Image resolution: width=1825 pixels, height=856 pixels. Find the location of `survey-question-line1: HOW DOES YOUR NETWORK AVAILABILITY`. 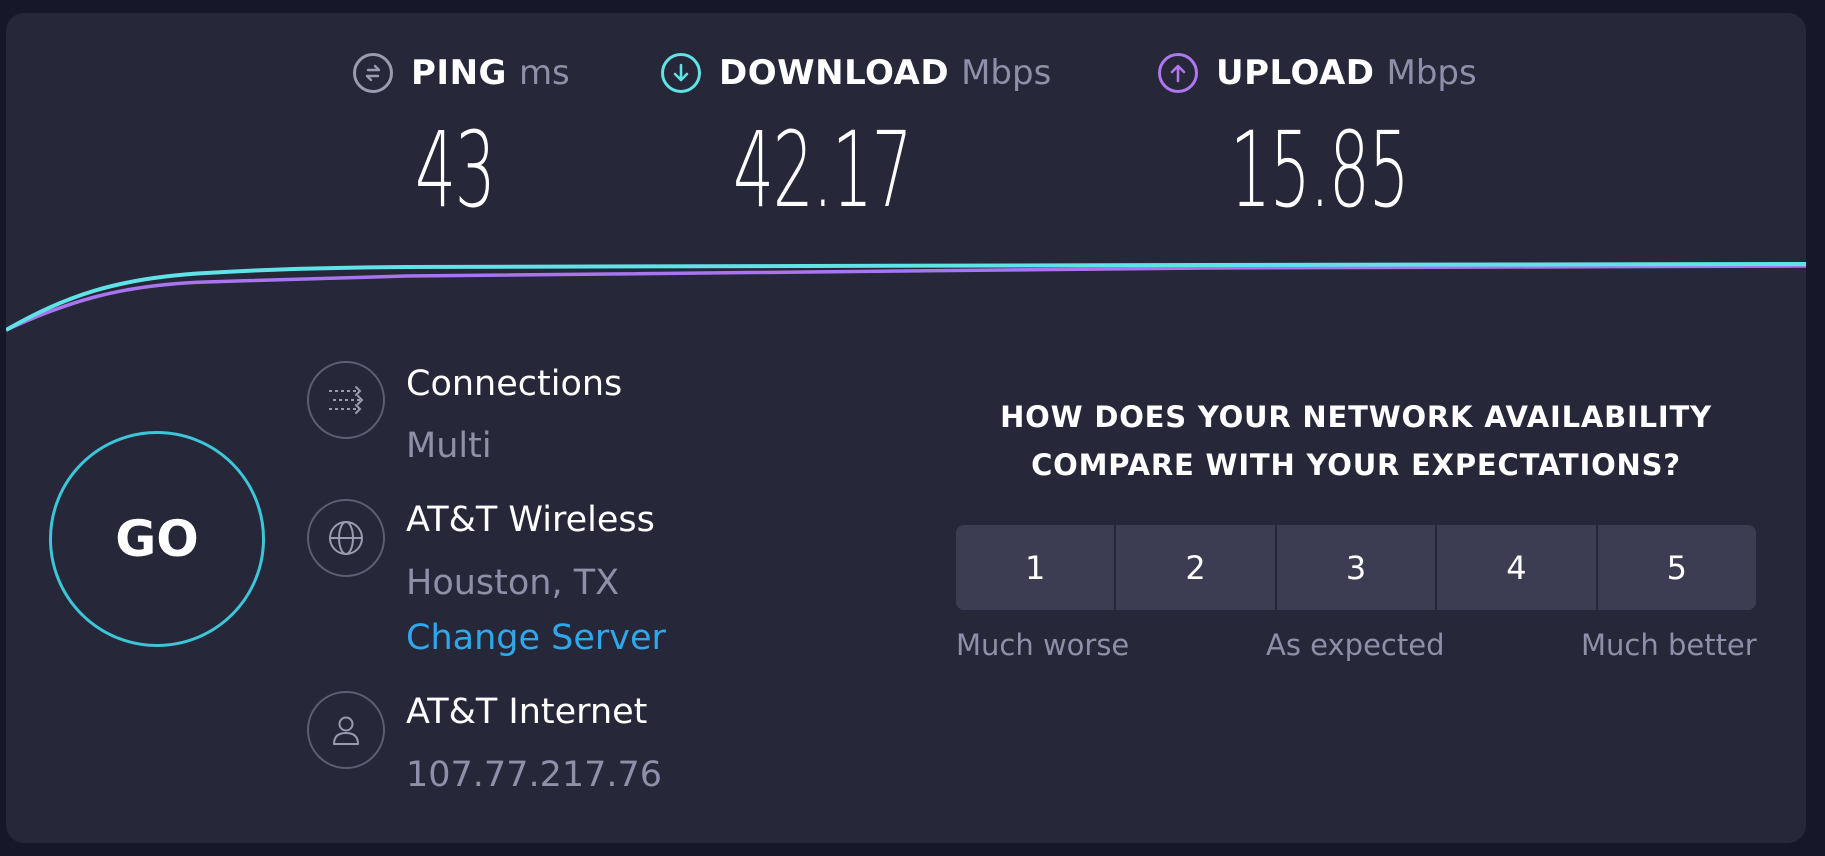

survey-question-line1: HOW DOES YOUR NETWORK AVAILABILITY is located at coordinates (1356, 417).